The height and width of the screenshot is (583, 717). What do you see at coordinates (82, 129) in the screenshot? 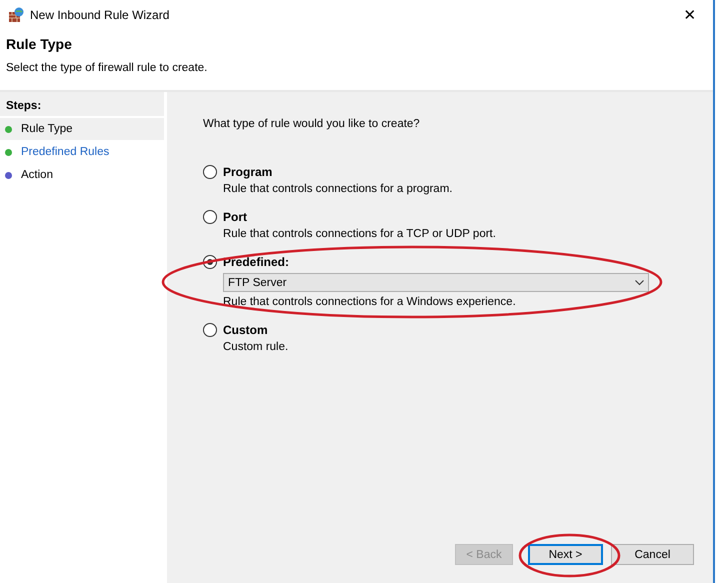
I see `step-item: Rule Type` at bounding box center [82, 129].